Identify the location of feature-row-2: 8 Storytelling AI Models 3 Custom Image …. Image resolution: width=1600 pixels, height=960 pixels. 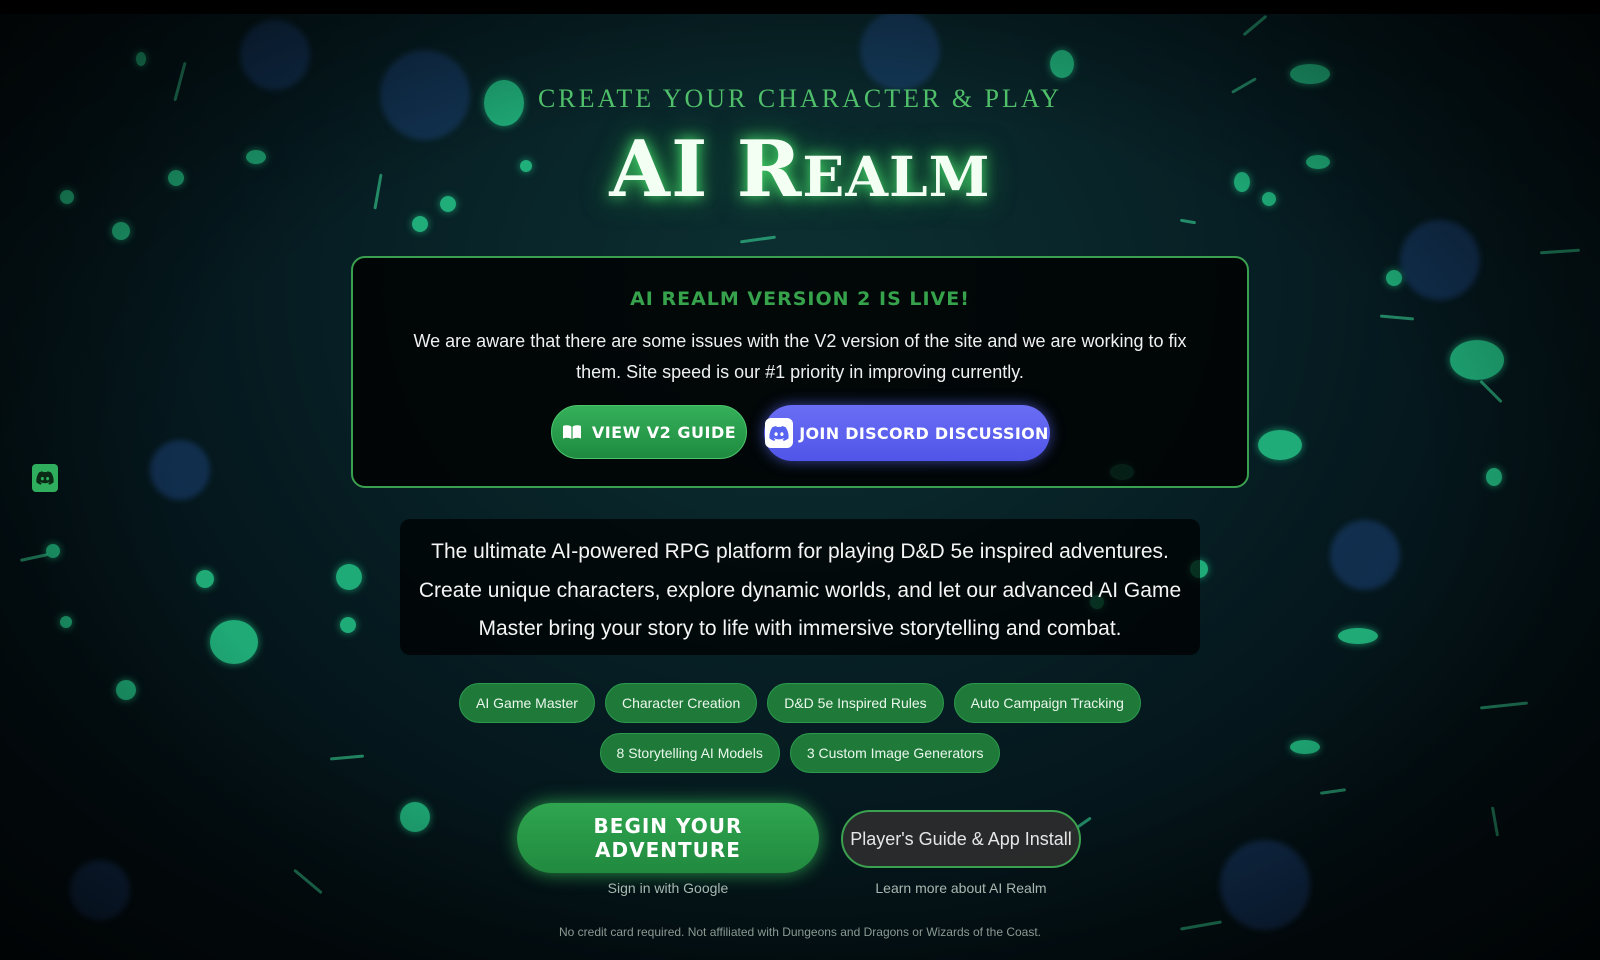
(800, 753).